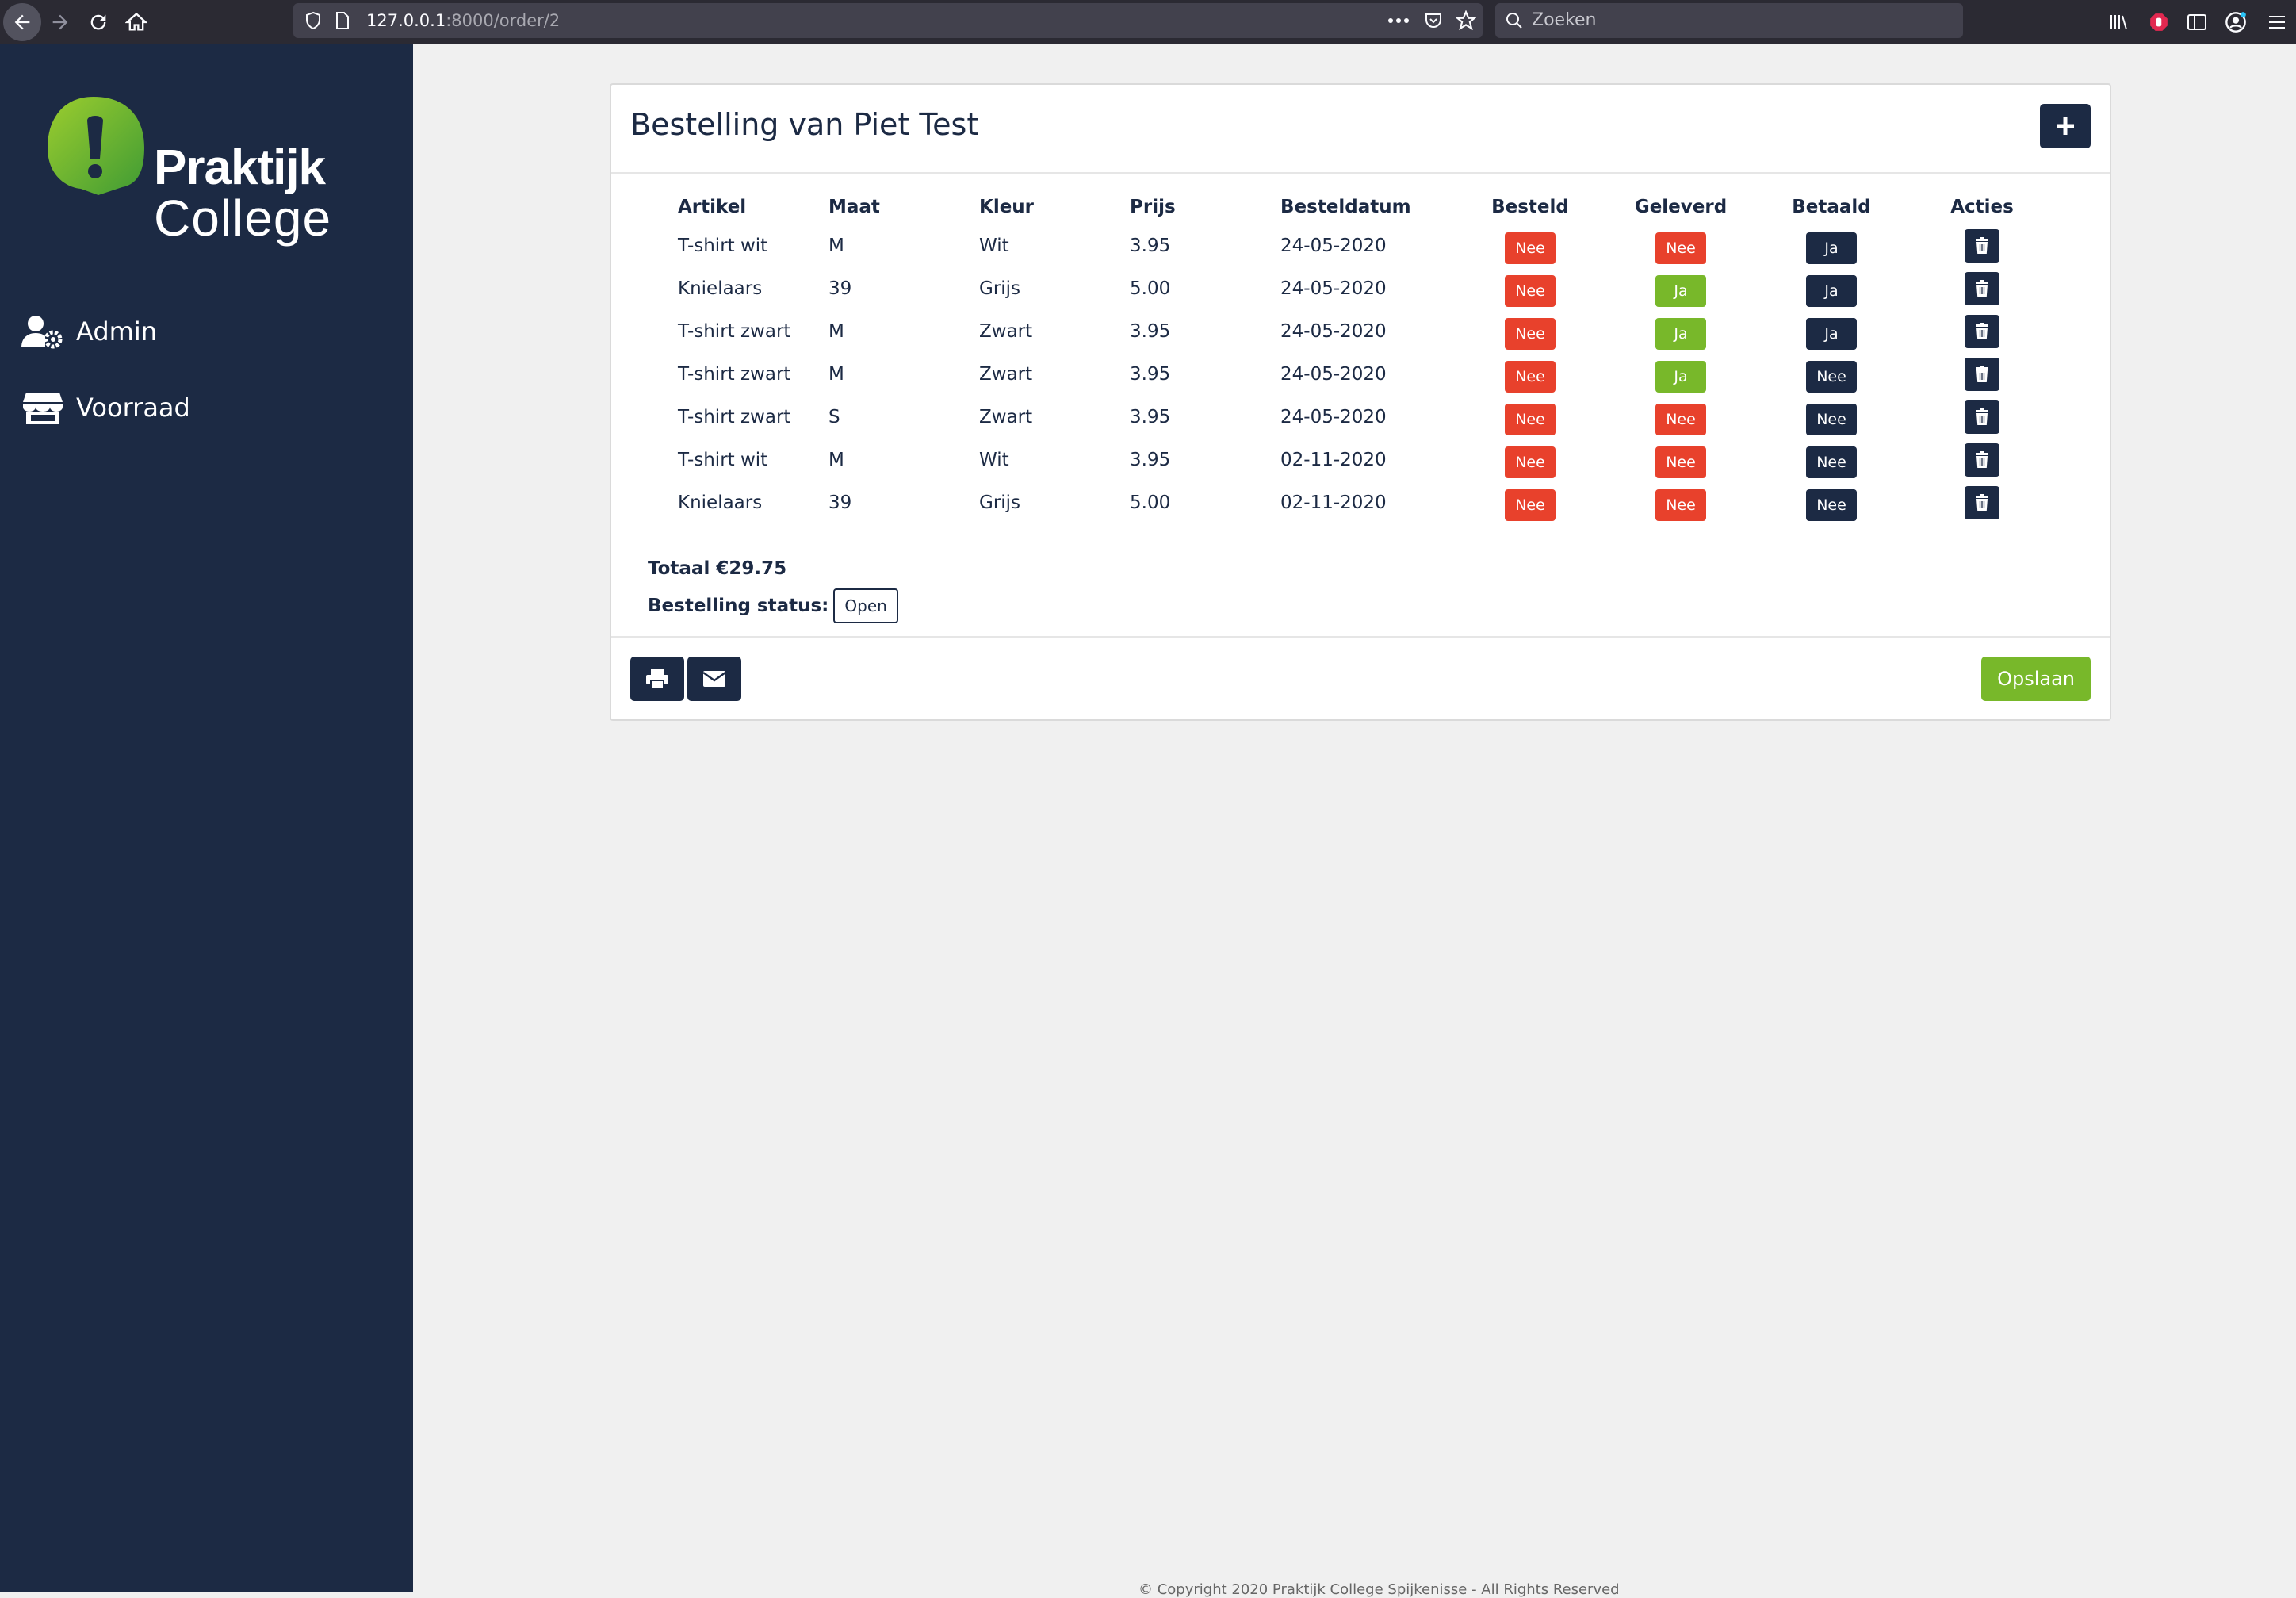 Image resolution: width=2296 pixels, height=1598 pixels. What do you see at coordinates (22, 22) in the screenshot?
I see `back-button` at bounding box center [22, 22].